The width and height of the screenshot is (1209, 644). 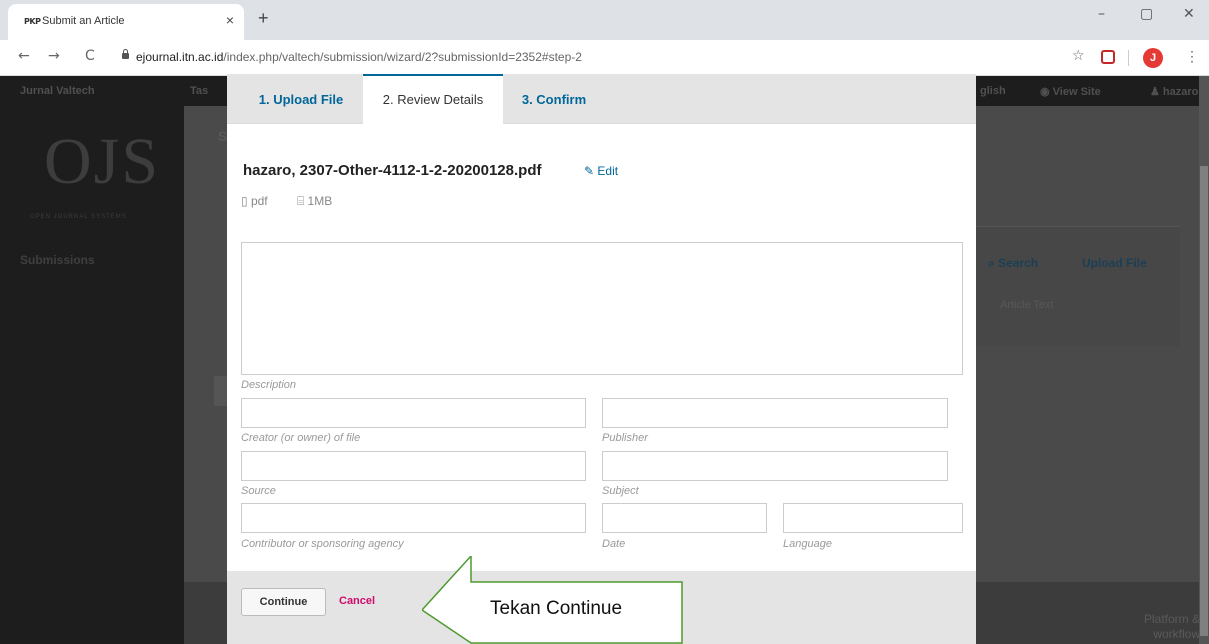 I want to click on tab-title: Submit an Article, so click(x=83, y=21).